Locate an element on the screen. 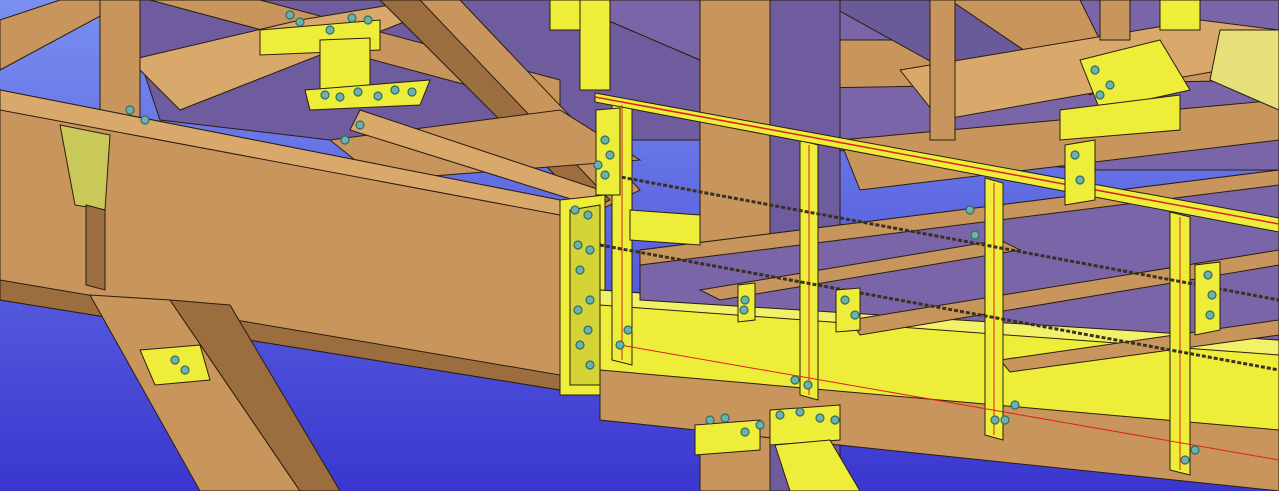  end-plate-connection is located at coordinates (582, 295).